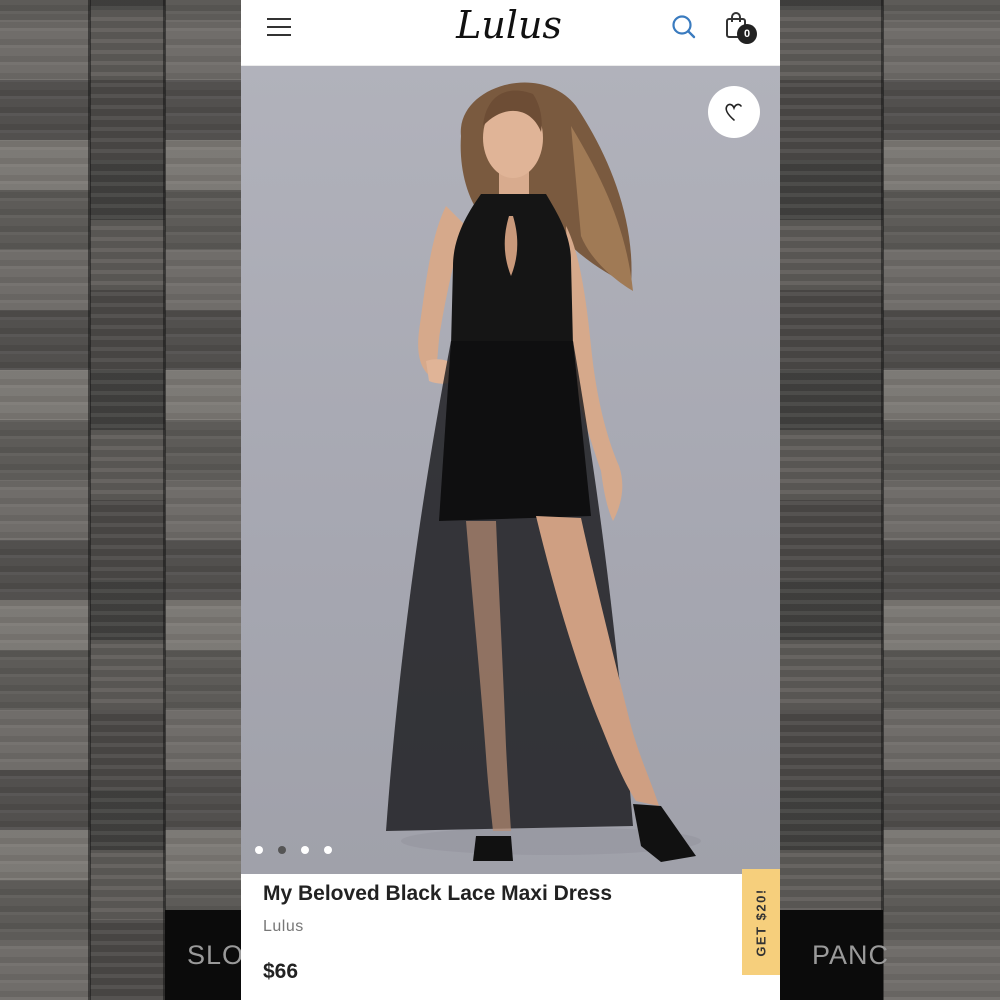  What do you see at coordinates (293, 850) in the screenshot?
I see `image-carousel-dots` at bounding box center [293, 850].